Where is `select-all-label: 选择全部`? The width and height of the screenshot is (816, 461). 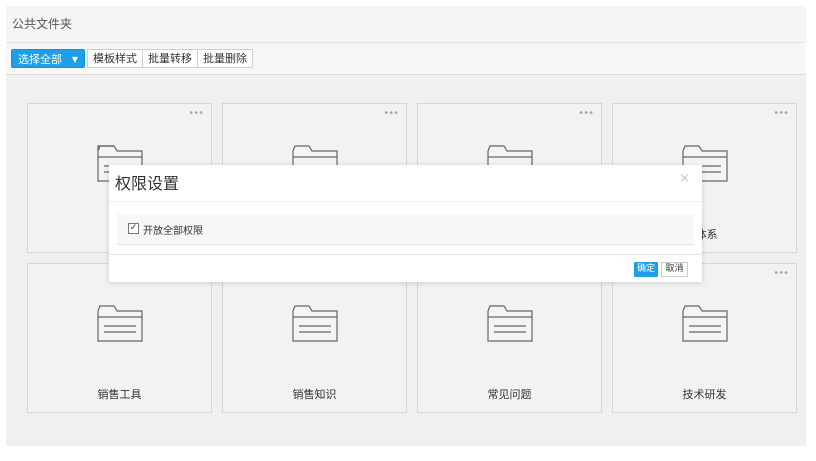
select-all-label: 选择全部 is located at coordinates (40, 59).